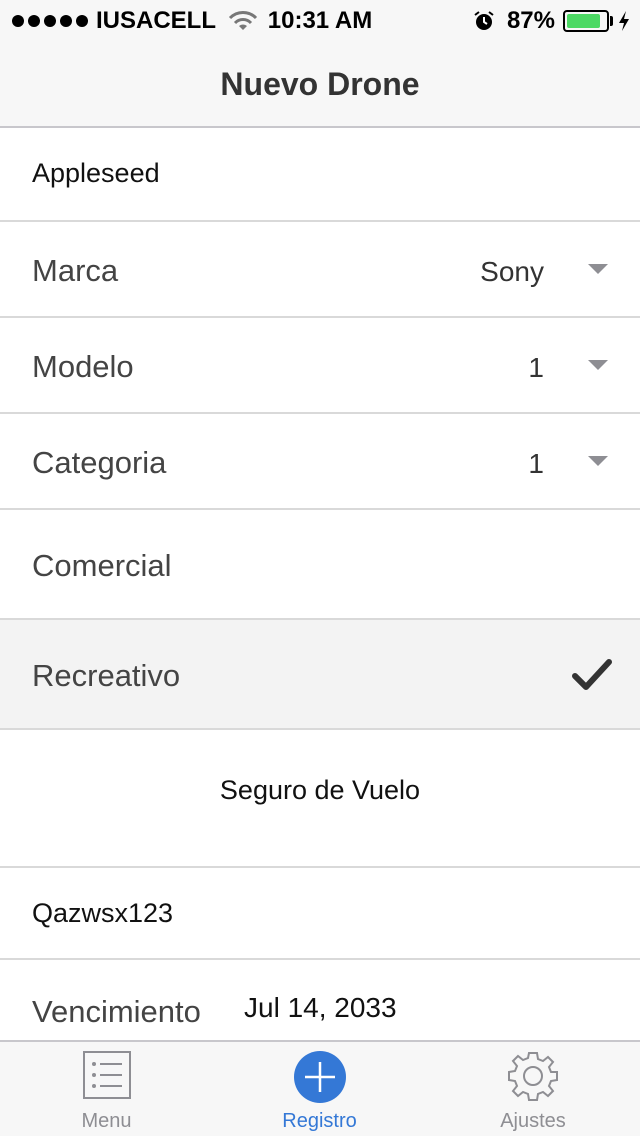  What do you see at coordinates (512, 271) in the screenshot?
I see `brand-value: Sony` at bounding box center [512, 271].